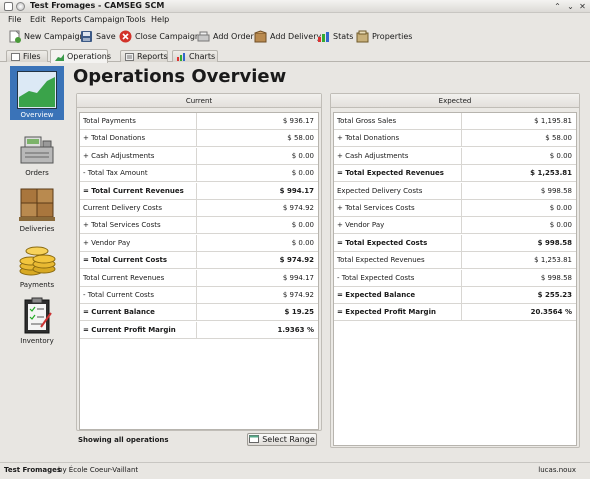 The height and width of the screenshot is (479, 590). I want to click on tab-charts: Charts, so click(195, 56).